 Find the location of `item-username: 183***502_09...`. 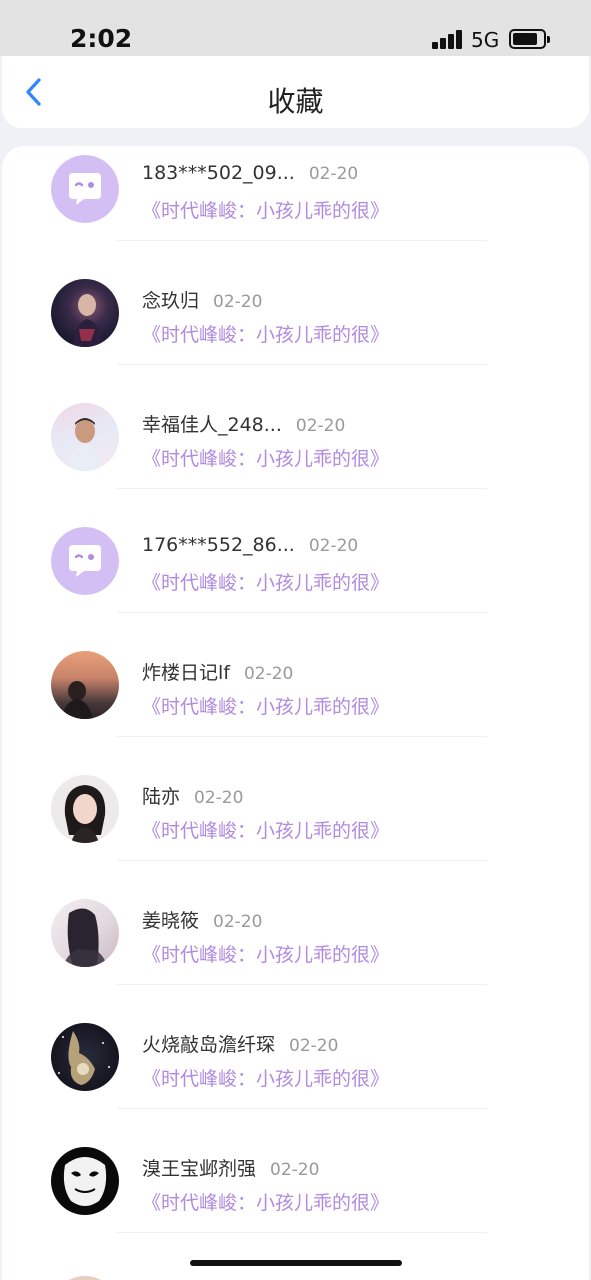

item-username: 183***502_09... is located at coordinates (218, 173).